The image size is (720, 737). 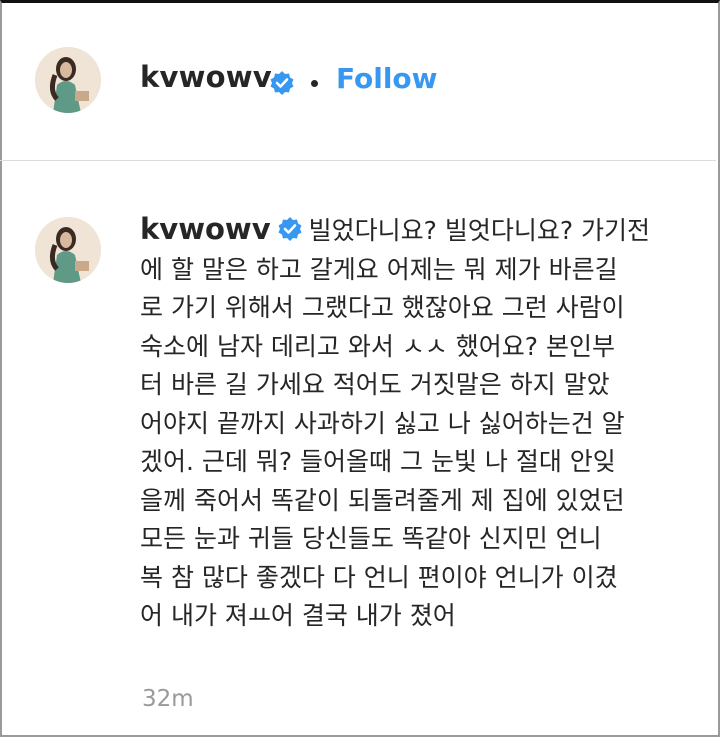 What do you see at coordinates (68, 80) in the screenshot?
I see `header-avatar` at bounding box center [68, 80].